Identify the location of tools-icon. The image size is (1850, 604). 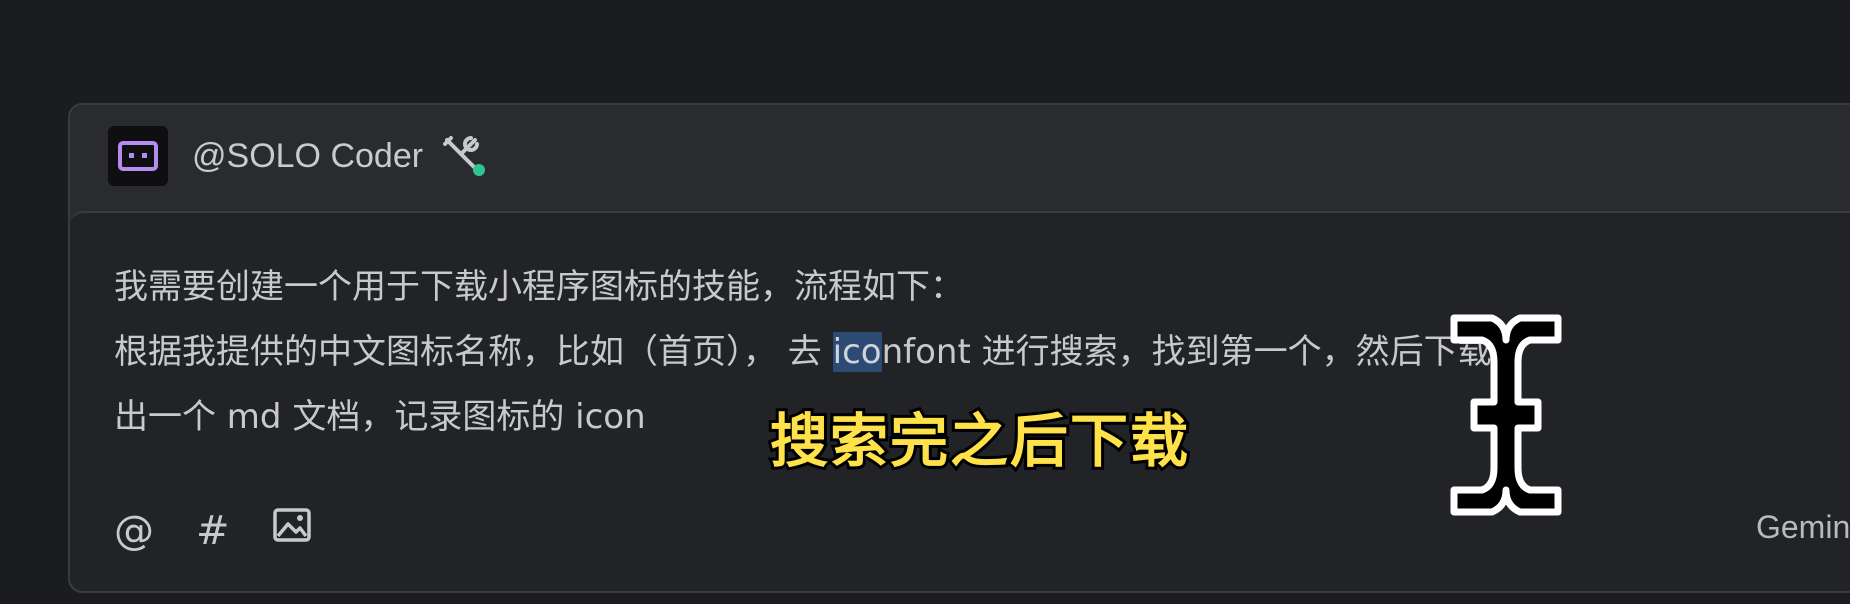
(463, 156).